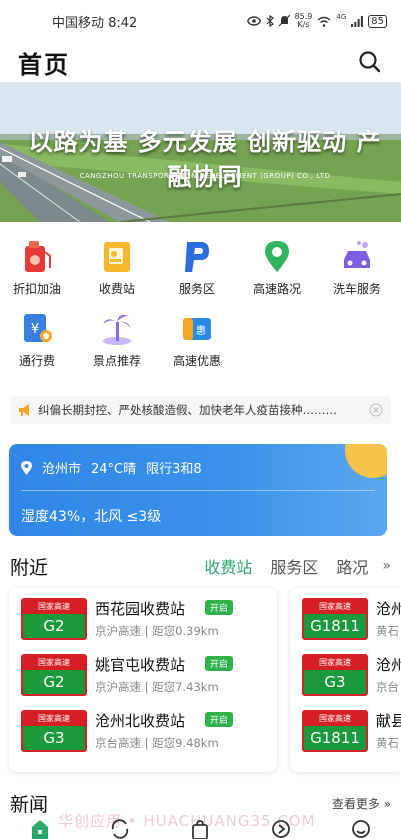 The height and width of the screenshot is (839, 401). I want to click on weather-restriction: 限行3和8, so click(174, 469).